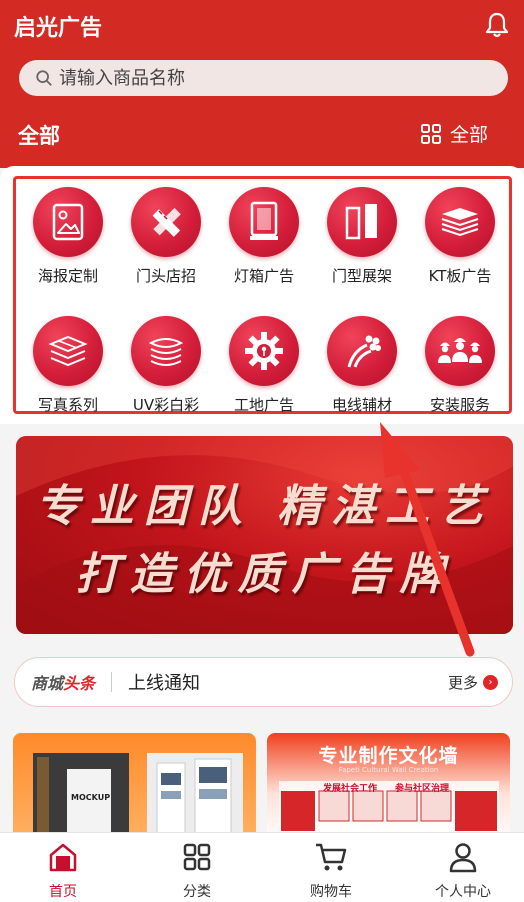  I want to click on tab-label: 分类, so click(197, 892).